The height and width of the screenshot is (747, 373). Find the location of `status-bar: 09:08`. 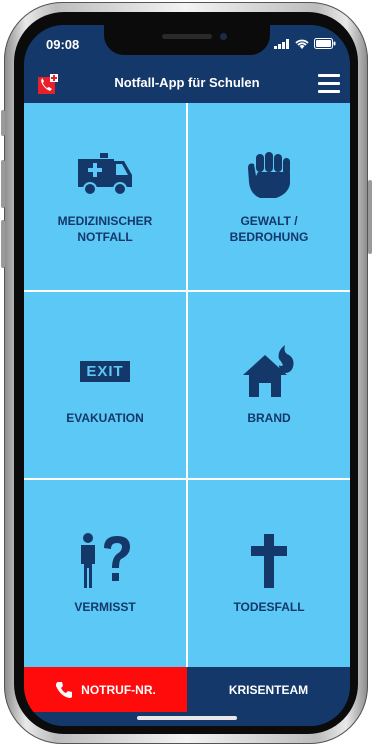

status-bar: 09:08 is located at coordinates (187, 45).